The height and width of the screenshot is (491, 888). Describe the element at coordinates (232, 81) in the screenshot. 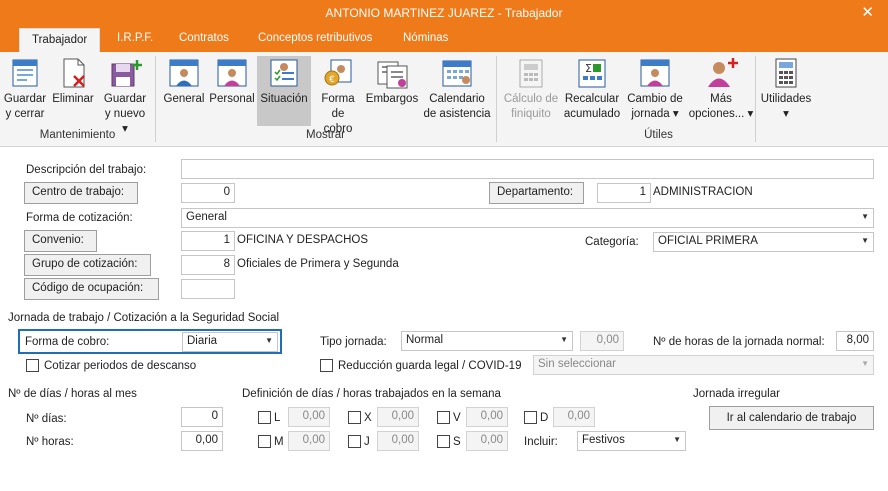

I see `personal-button: Personal` at that location.